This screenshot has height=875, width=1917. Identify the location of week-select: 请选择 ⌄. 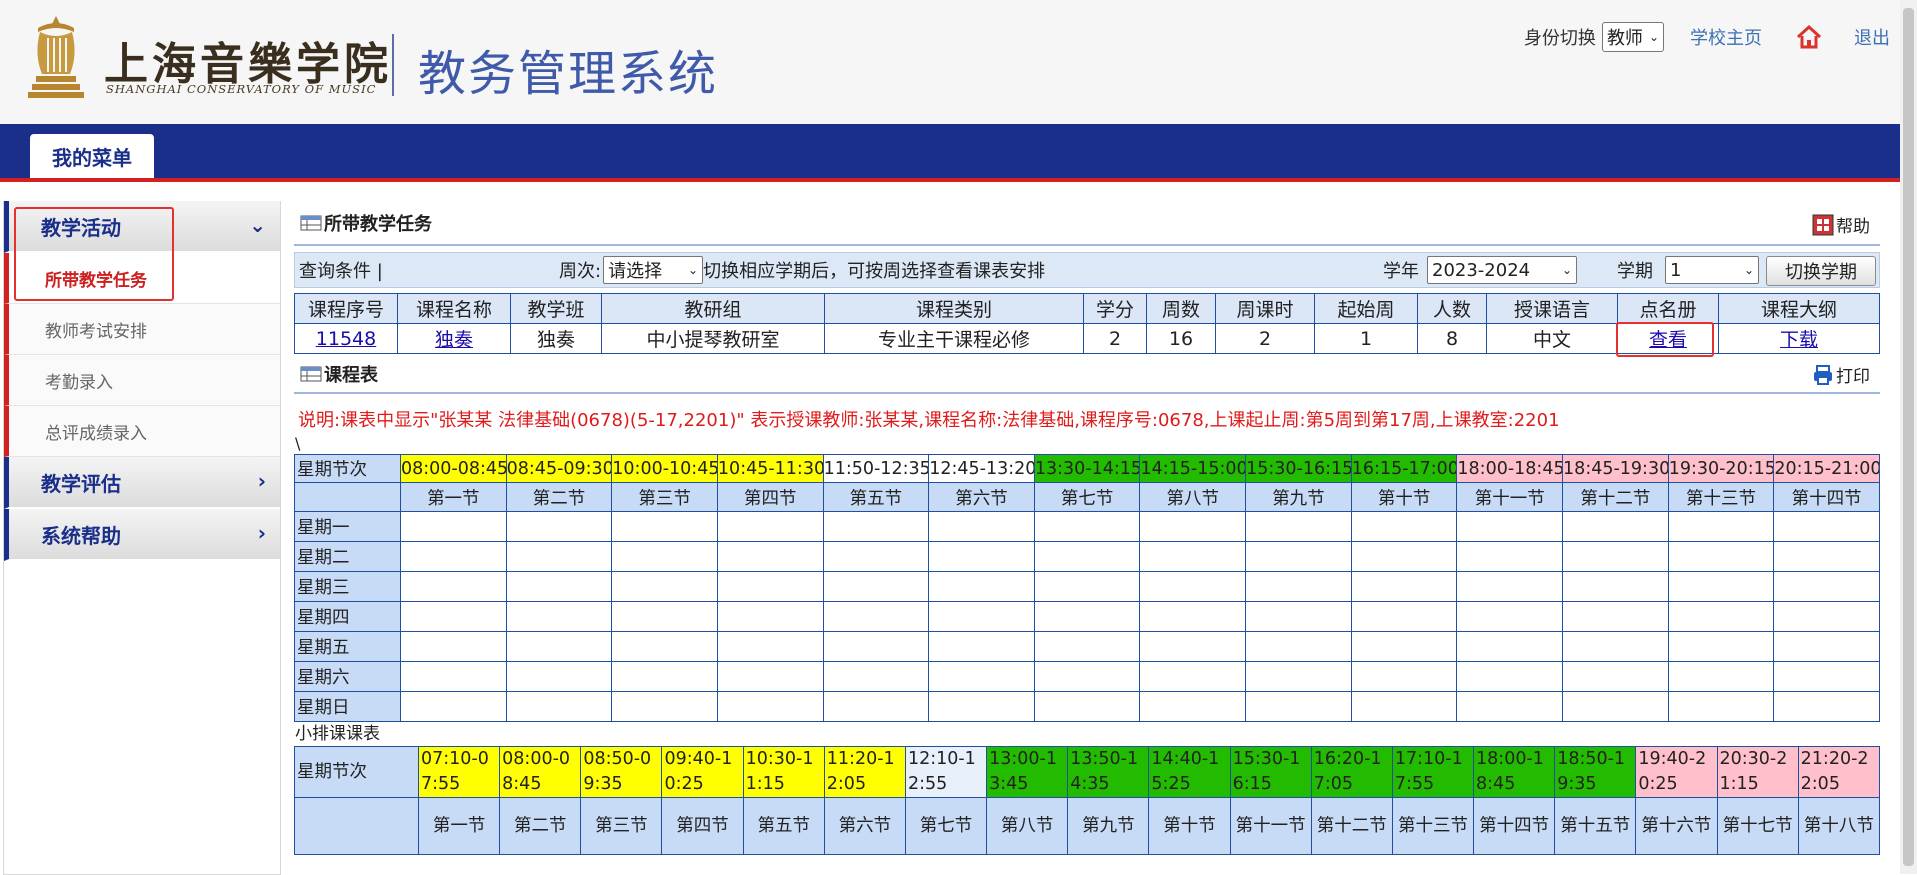
(653, 270).